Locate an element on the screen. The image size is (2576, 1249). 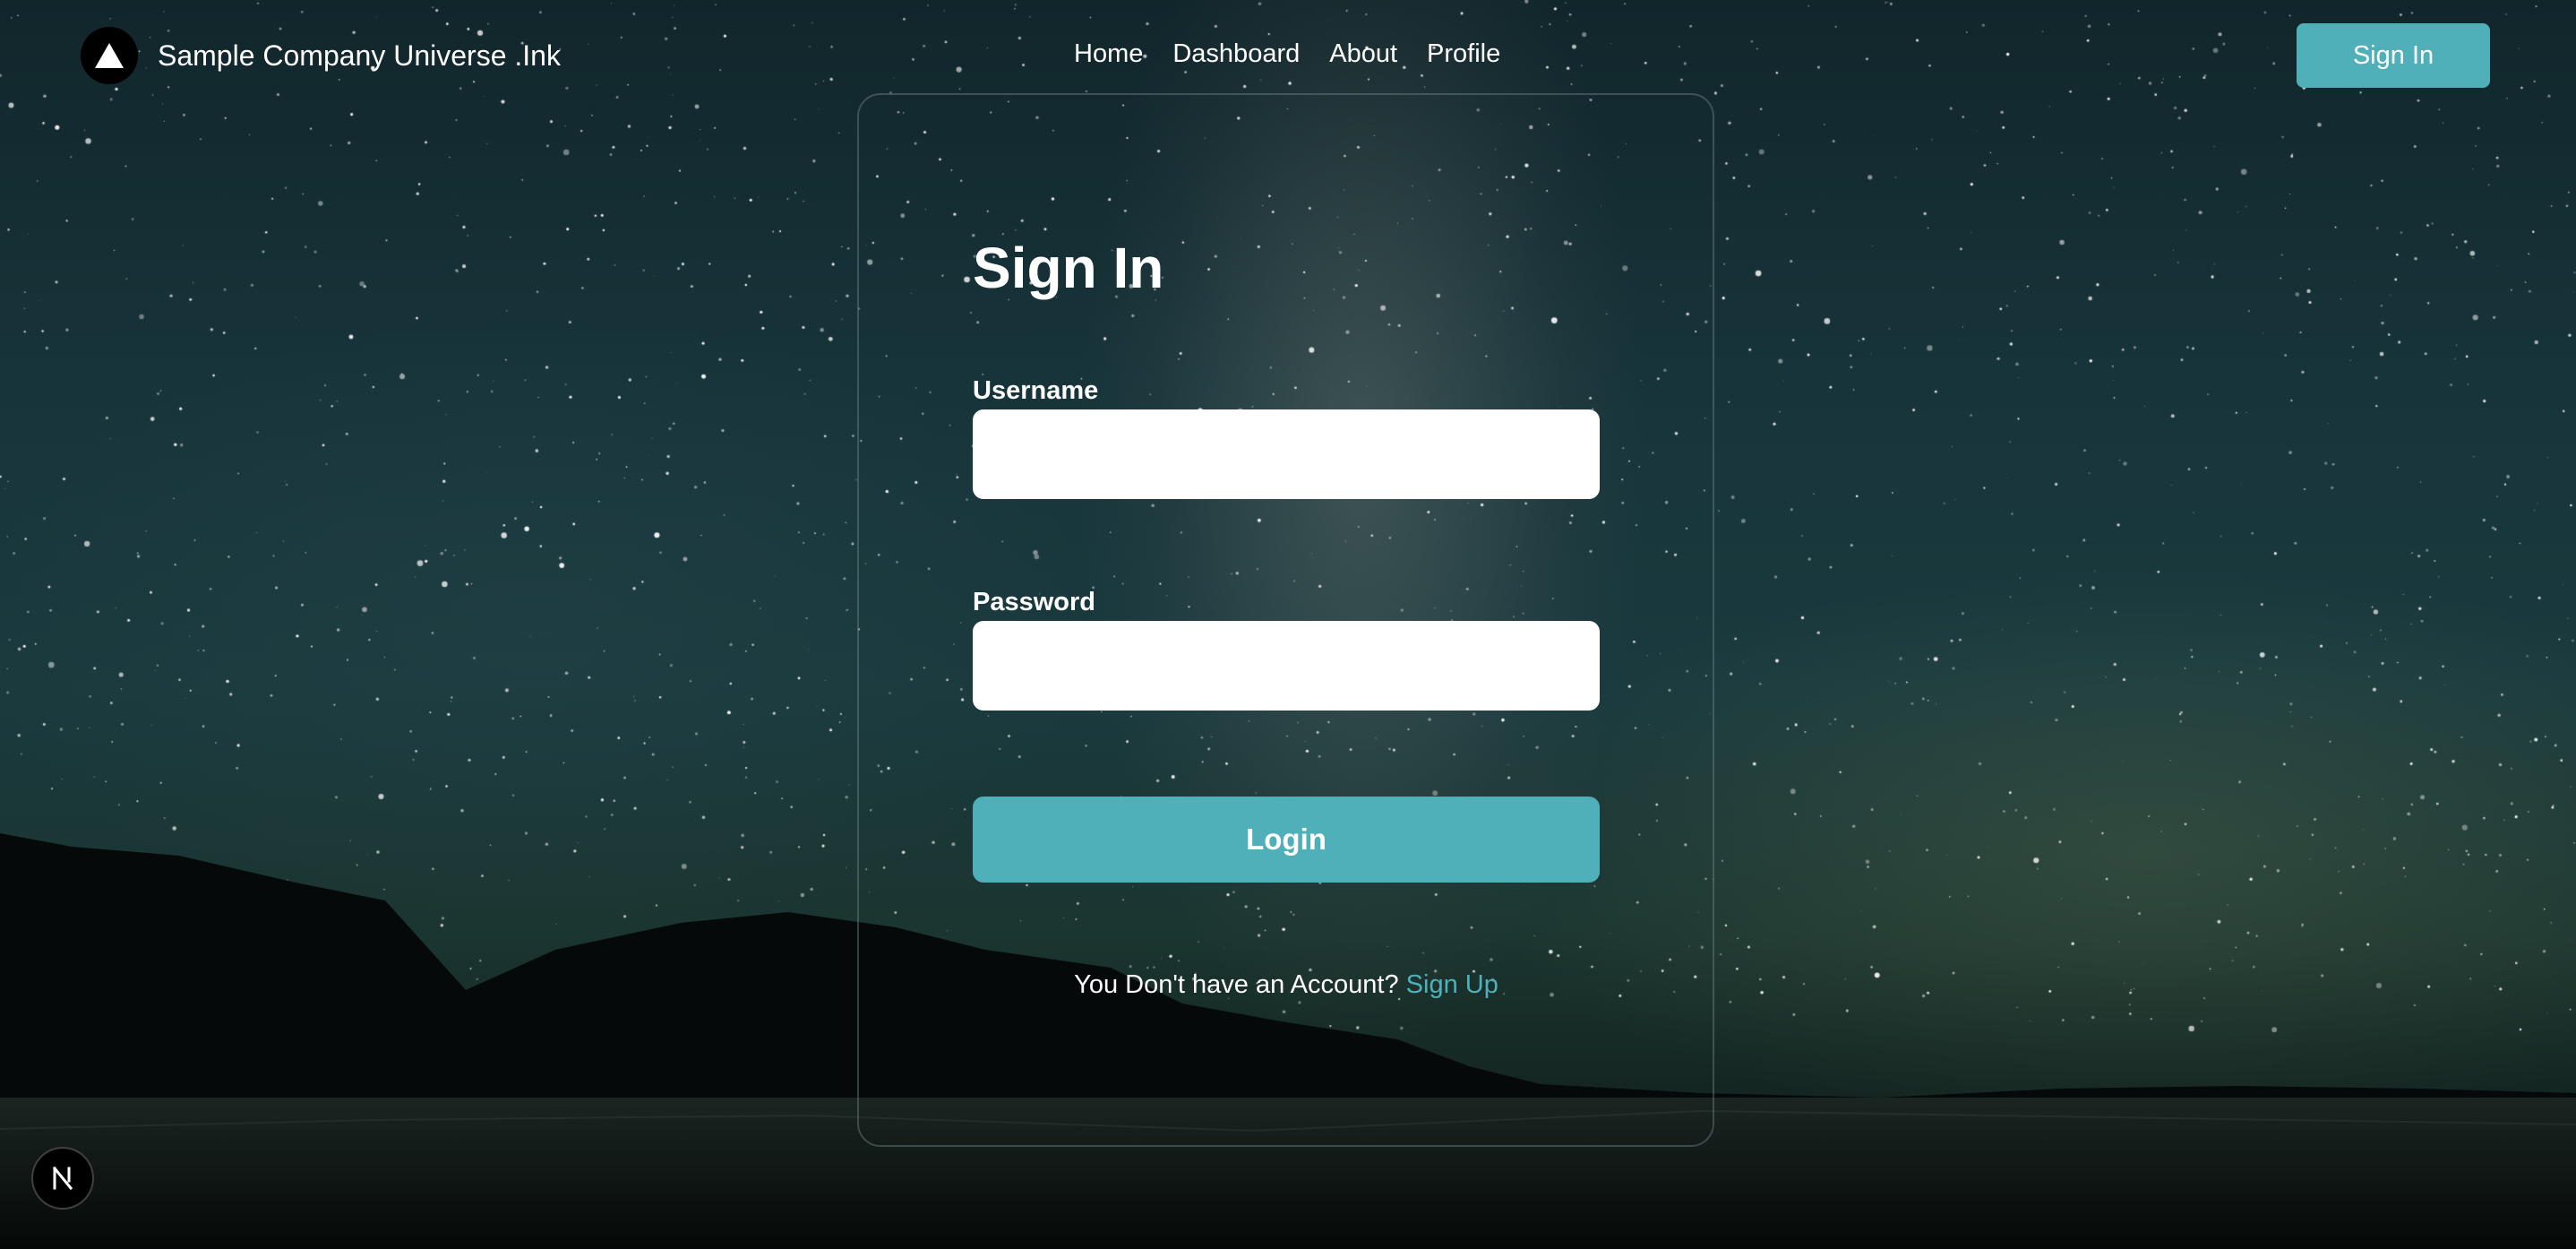
nav-link-dashboard: Dashboard is located at coordinates (1236, 54).